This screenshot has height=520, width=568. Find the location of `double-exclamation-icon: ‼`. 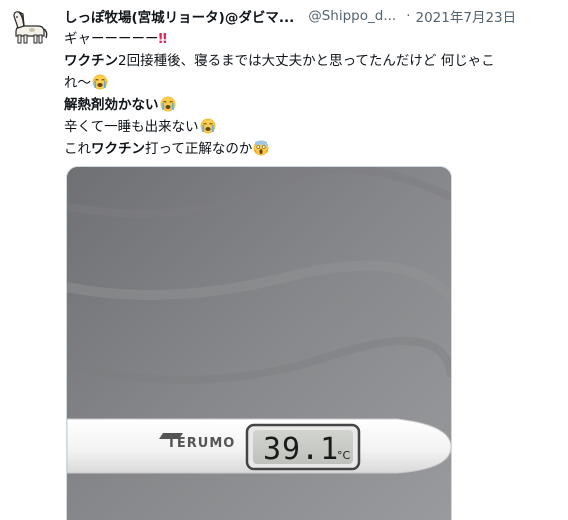

double-exclamation-icon: ‼ is located at coordinates (163, 39).